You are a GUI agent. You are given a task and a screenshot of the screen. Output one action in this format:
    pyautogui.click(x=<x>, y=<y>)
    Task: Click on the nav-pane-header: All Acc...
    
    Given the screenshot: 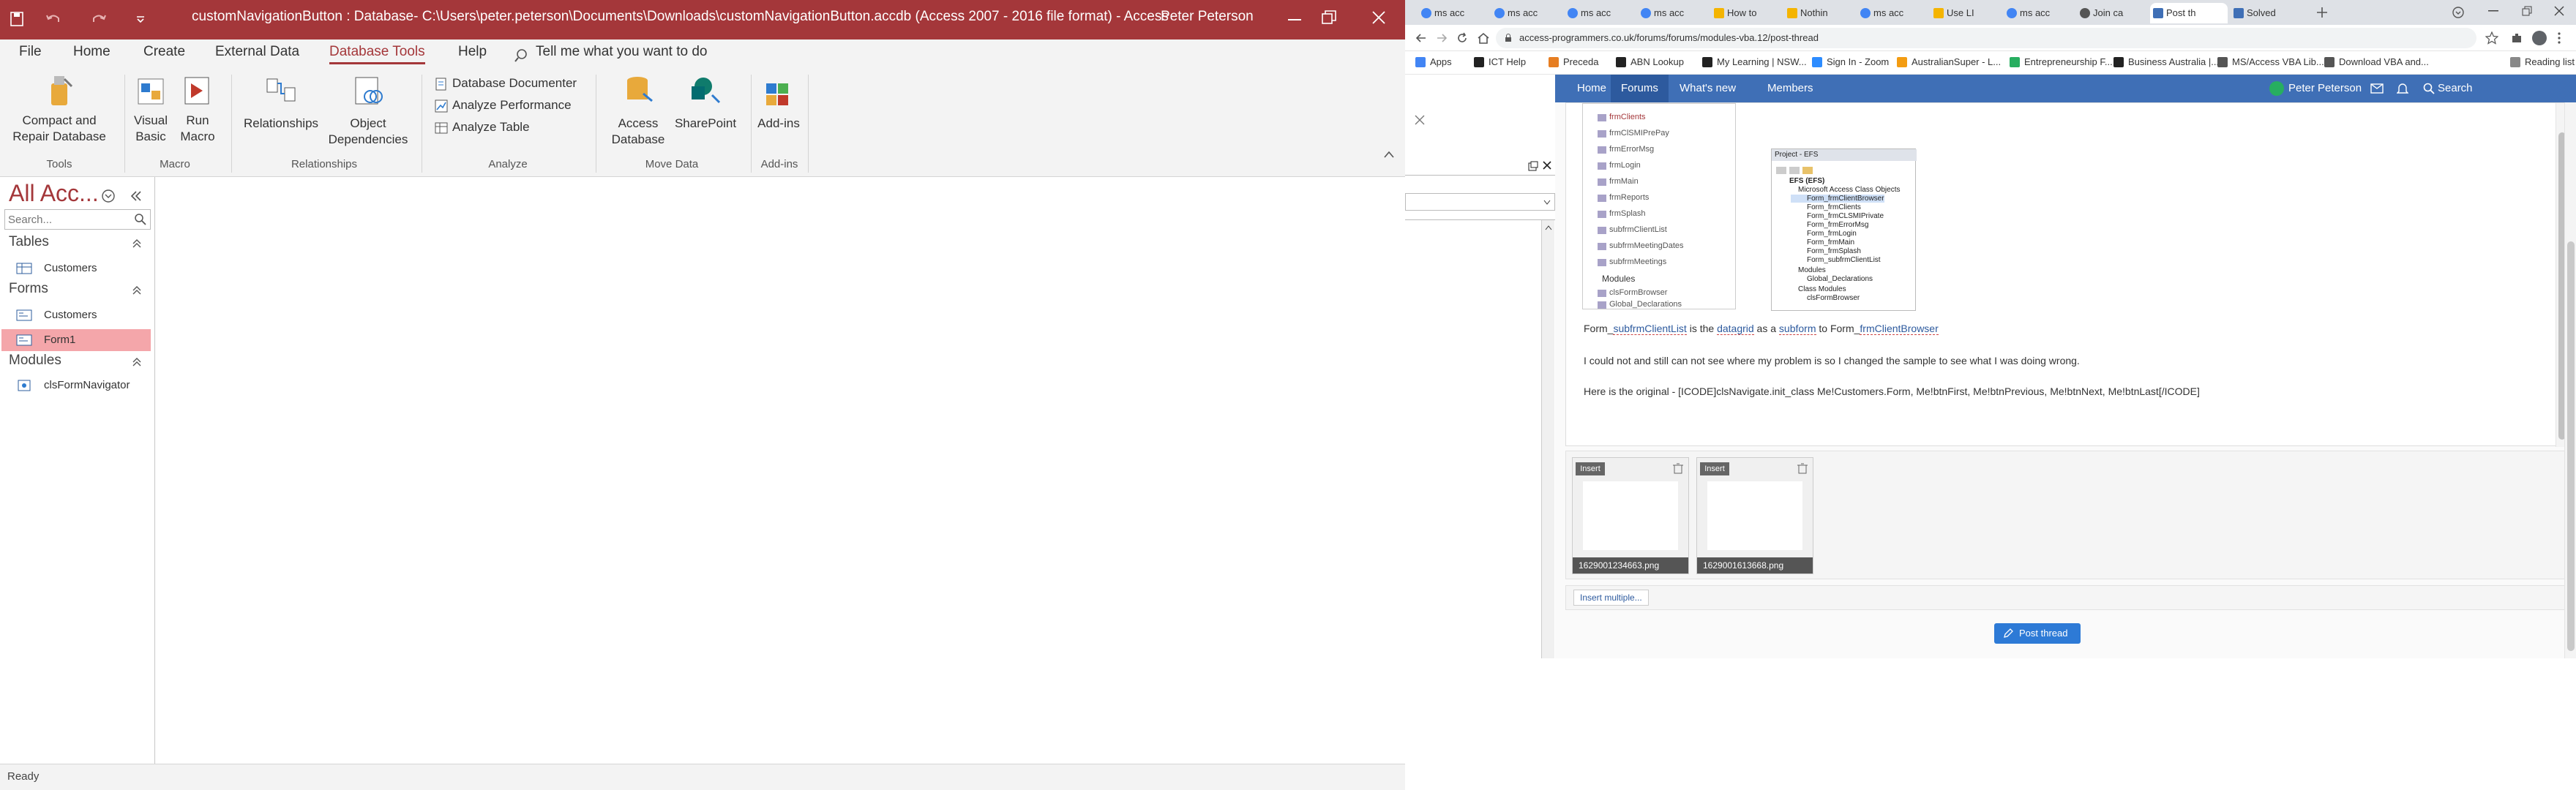 What is the action you would take?
    pyautogui.click(x=54, y=193)
    